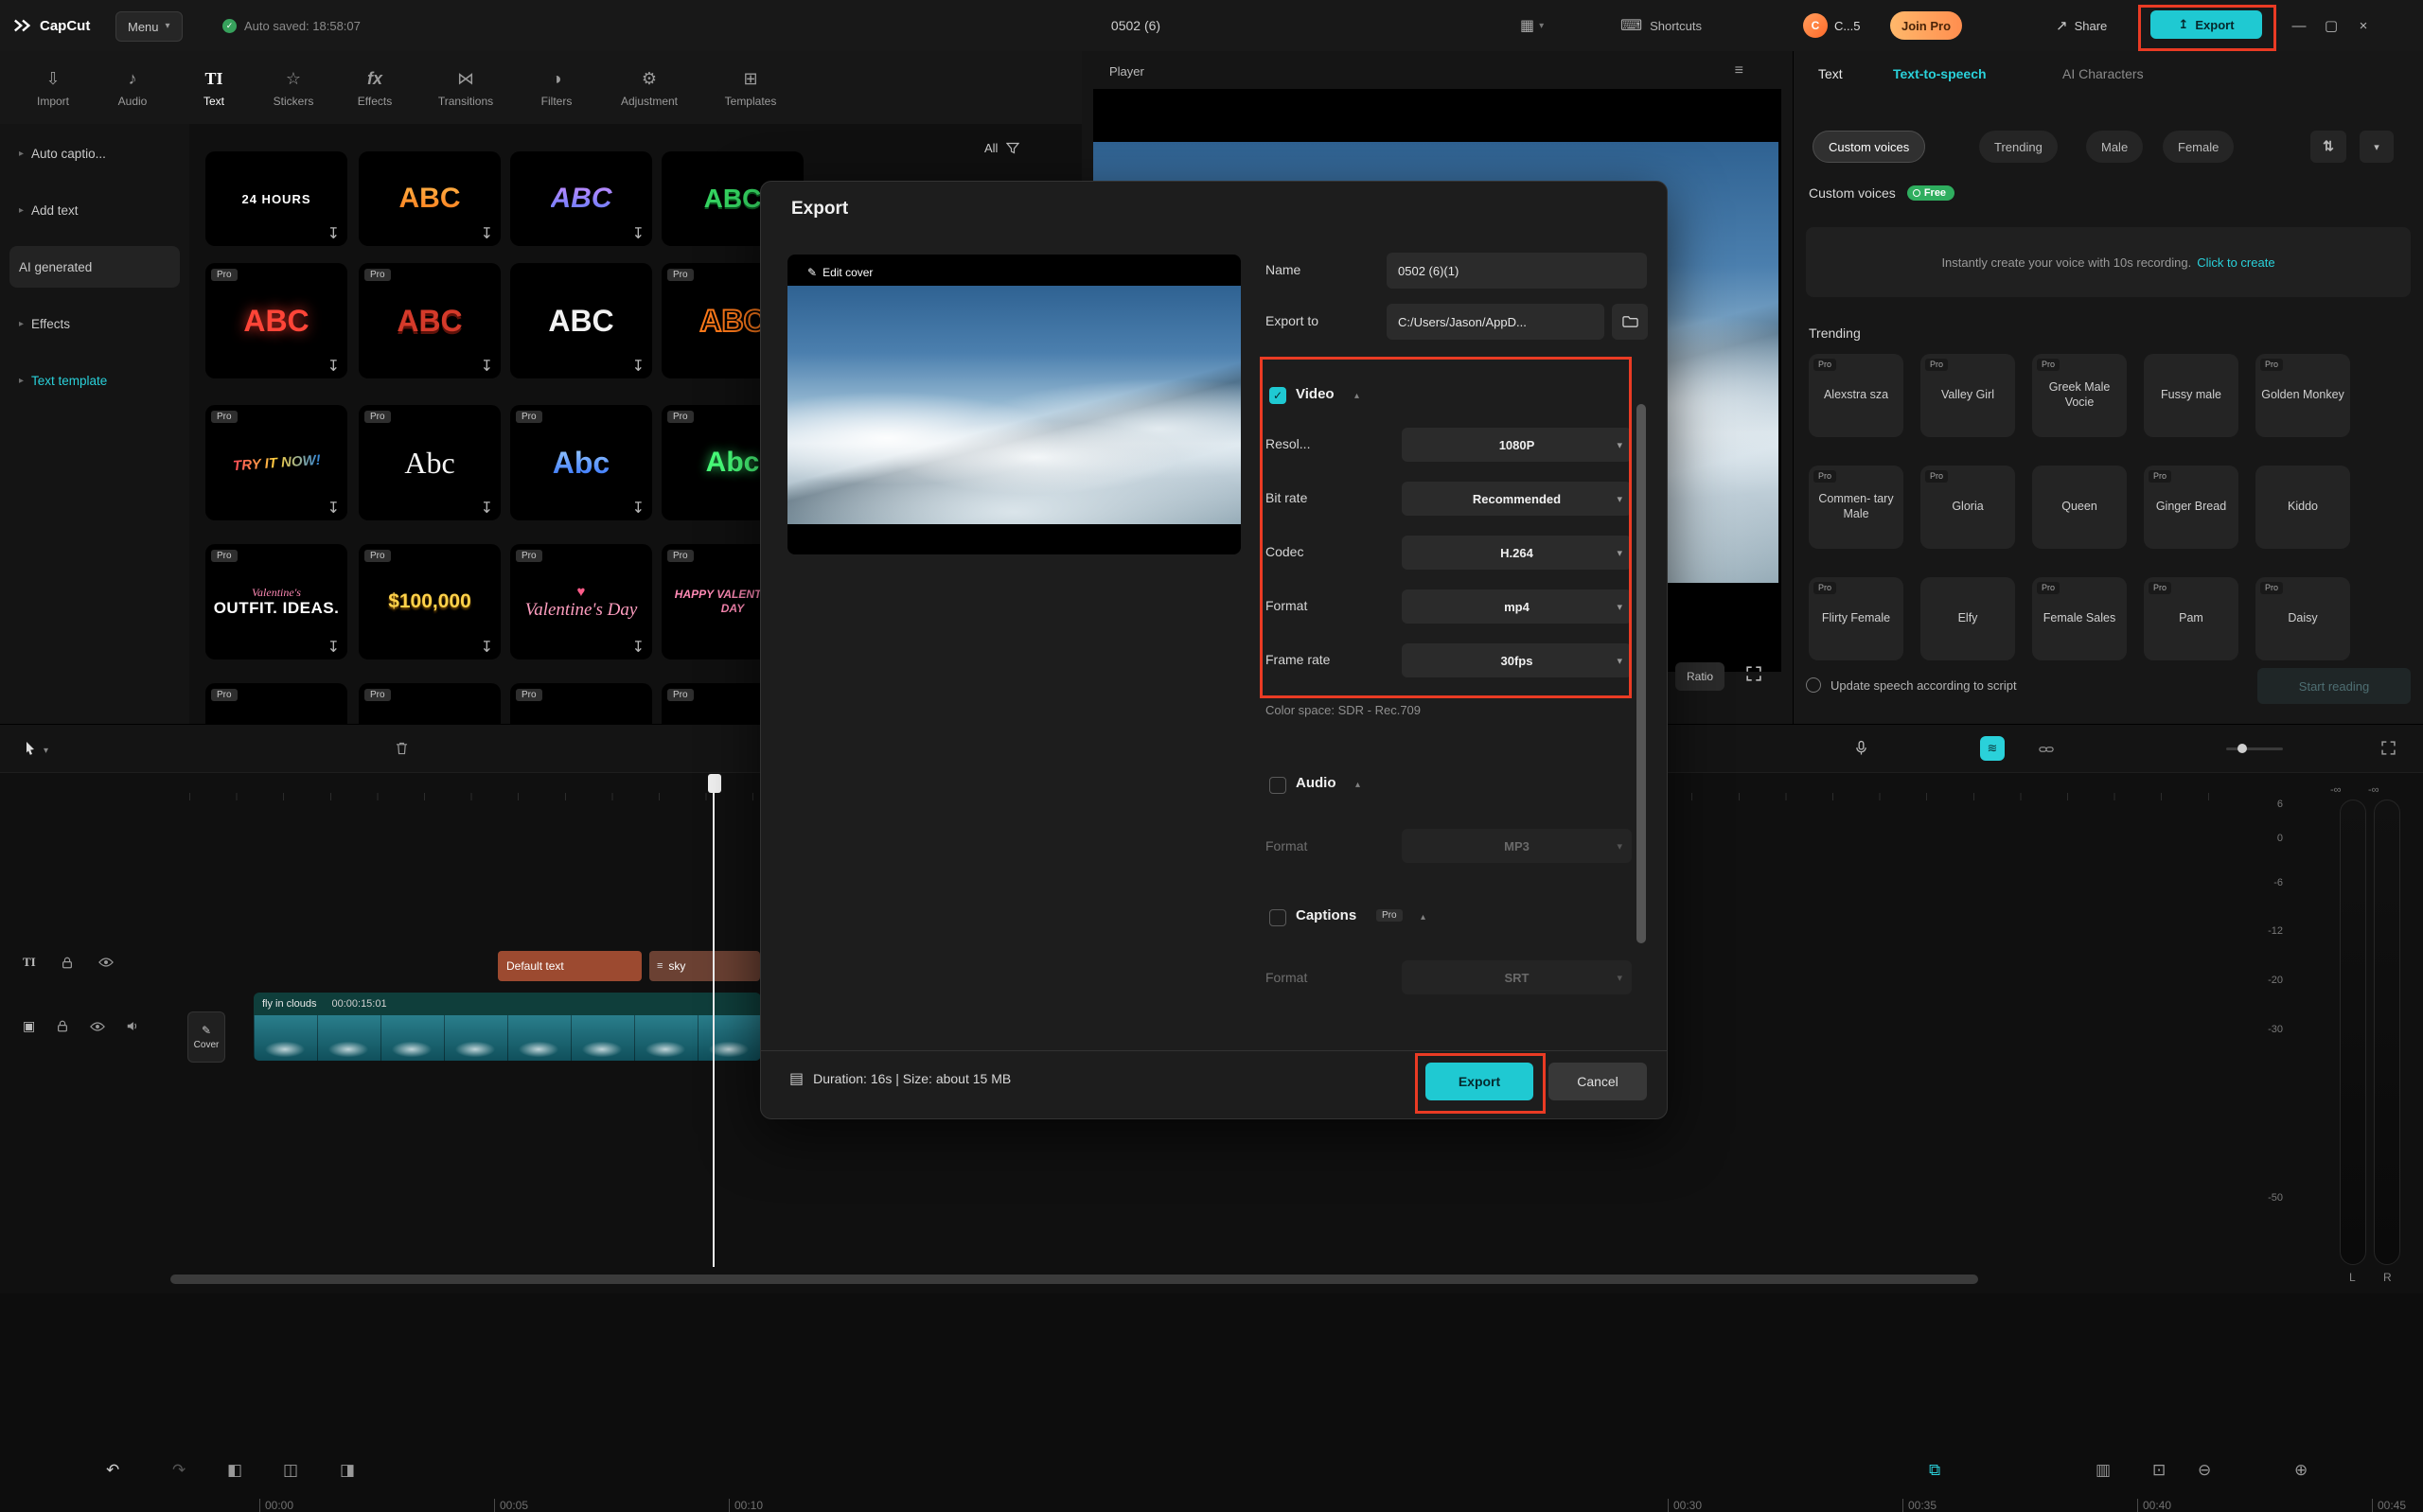 The width and height of the screenshot is (2423, 1512). Describe the element at coordinates (67, 963) in the screenshot. I see `lock-icon` at that location.